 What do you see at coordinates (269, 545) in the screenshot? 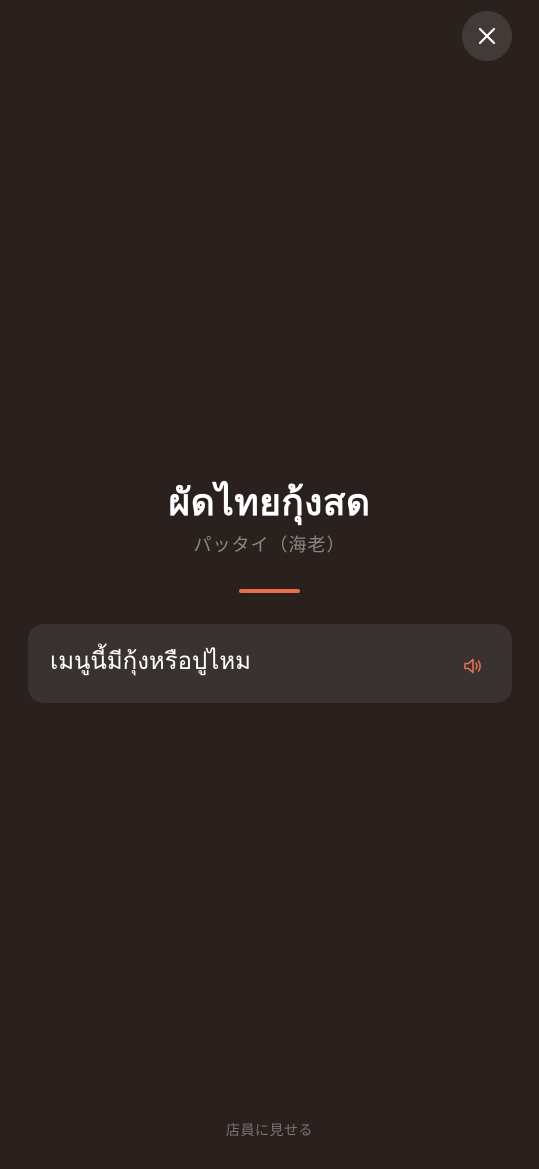
I see `menu-item-subtitle: パッタイ（海老）` at bounding box center [269, 545].